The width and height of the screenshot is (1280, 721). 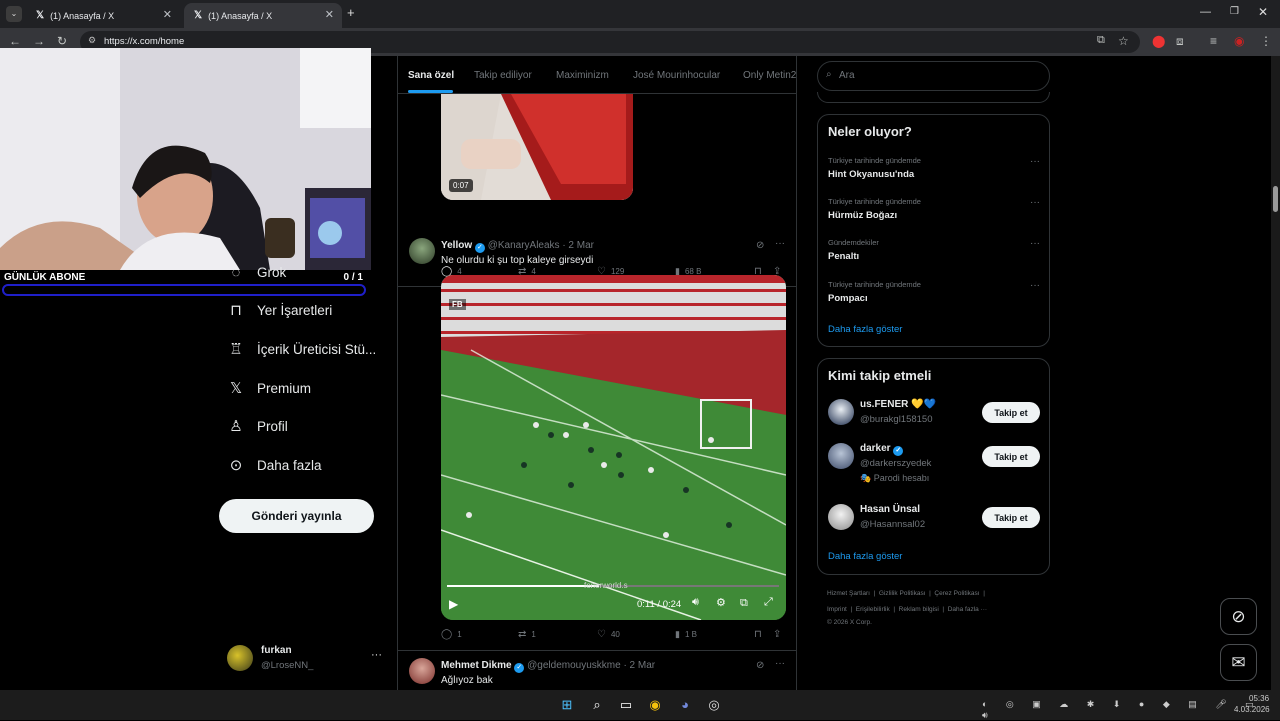 I want to click on nav-item-premium: 𝕏 Premium, so click(x=269, y=388).